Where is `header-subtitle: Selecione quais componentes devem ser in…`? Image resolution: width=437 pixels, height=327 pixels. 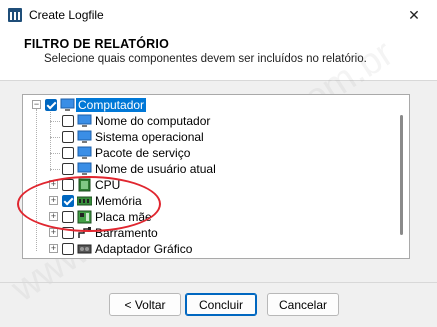 header-subtitle: Selecione quais componentes devem ser in… is located at coordinates (205, 59).